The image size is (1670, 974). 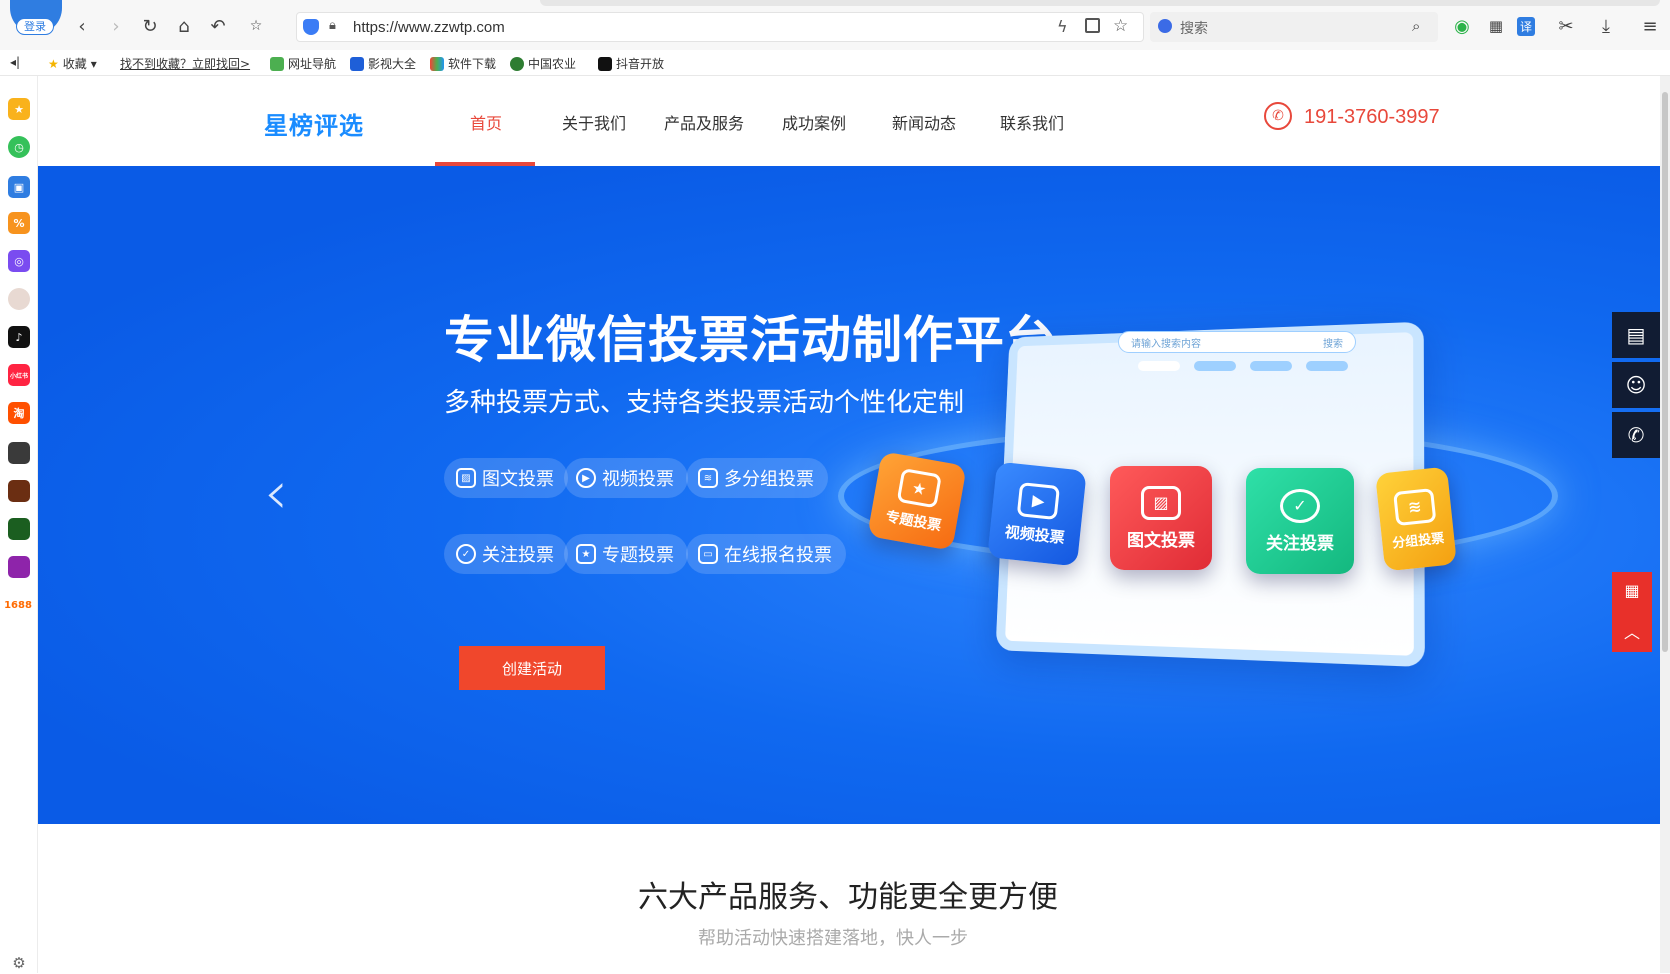 What do you see at coordinates (19, 223) in the screenshot?
I see `coupon-icon: %` at bounding box center [19, 223].